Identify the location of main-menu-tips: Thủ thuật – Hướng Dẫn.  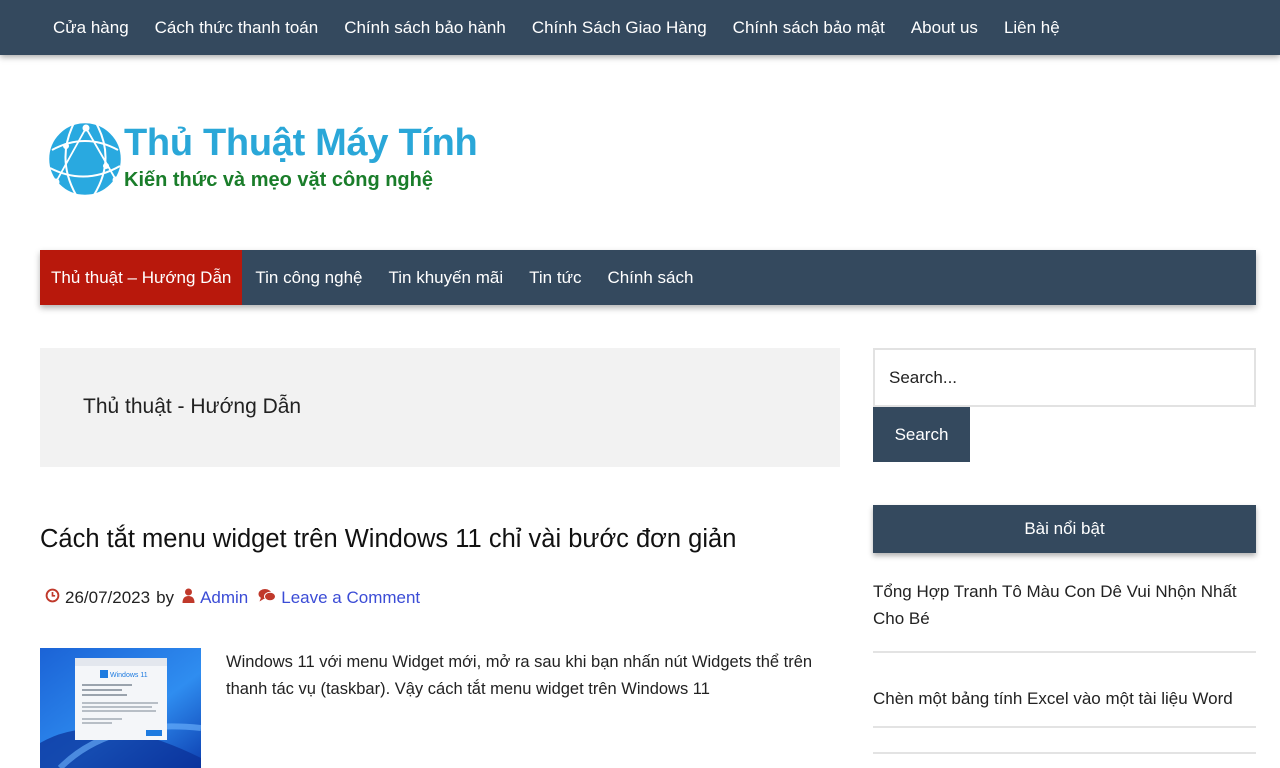
(141, 277).